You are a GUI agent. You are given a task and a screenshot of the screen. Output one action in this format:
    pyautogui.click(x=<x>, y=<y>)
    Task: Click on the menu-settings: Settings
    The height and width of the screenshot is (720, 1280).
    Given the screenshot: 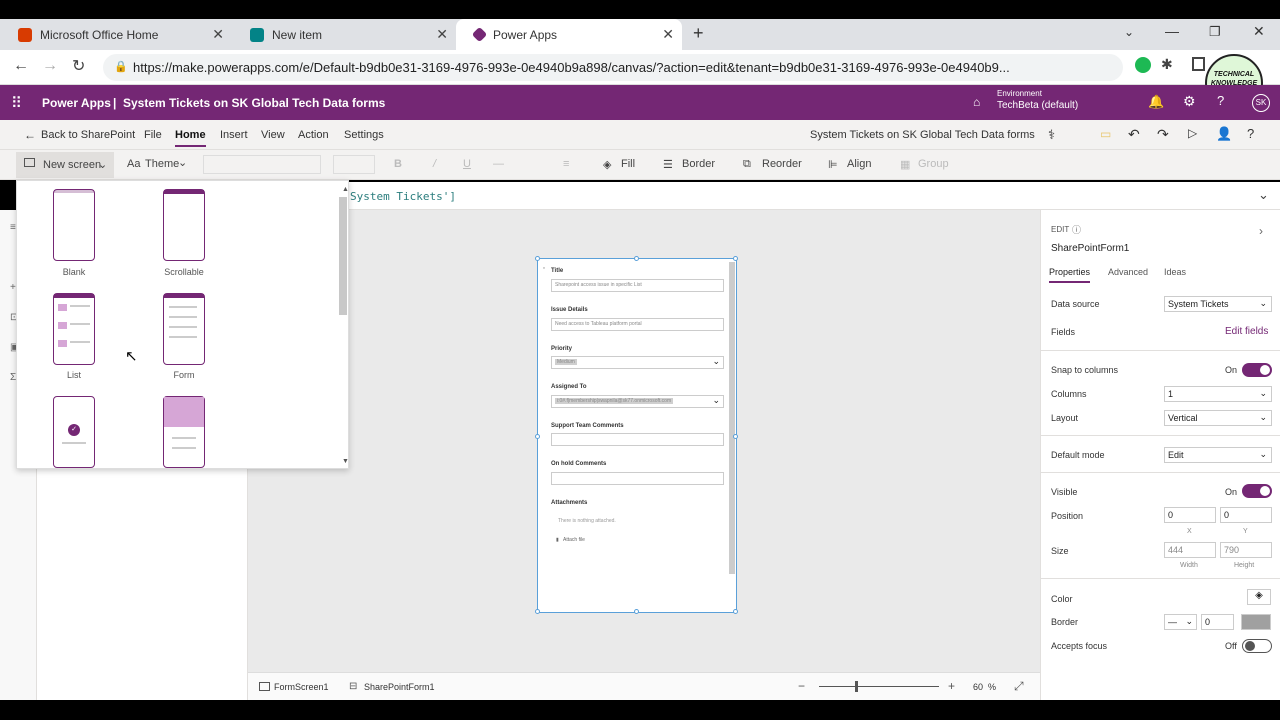 What is the action you would take?
    pyautogui.click(x=364, y=135)
    